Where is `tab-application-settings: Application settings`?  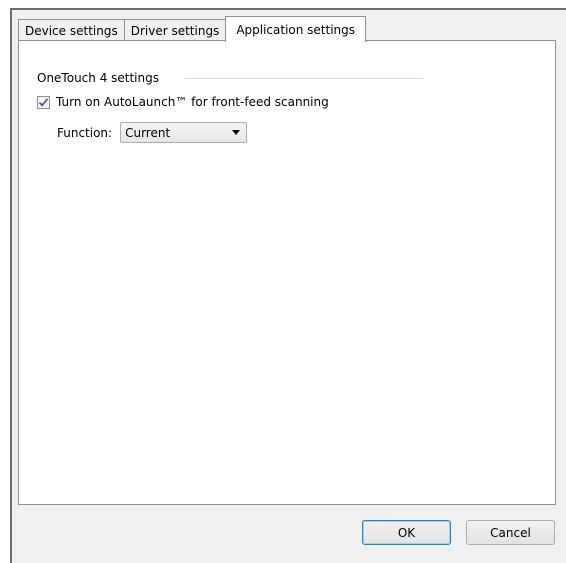
tab-application-settings: Application settings is located at coordinates (296, 29).